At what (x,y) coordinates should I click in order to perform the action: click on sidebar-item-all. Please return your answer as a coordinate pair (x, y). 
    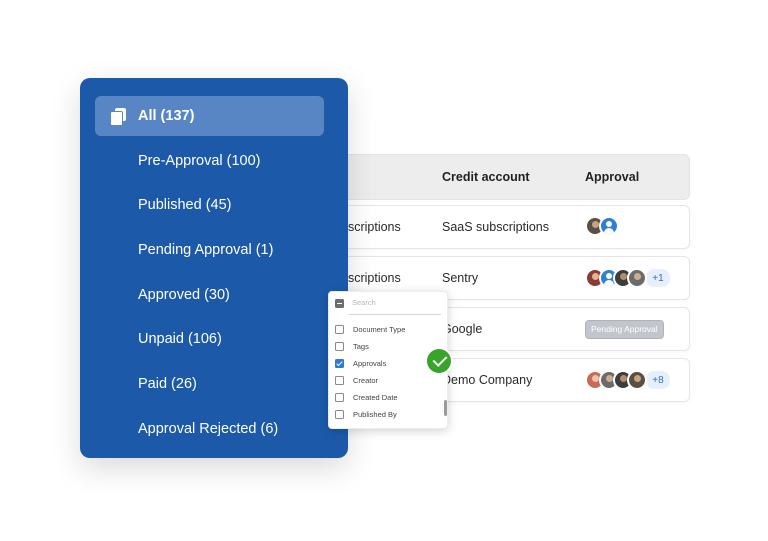
    Looking at the image, I should click on (209, 116).